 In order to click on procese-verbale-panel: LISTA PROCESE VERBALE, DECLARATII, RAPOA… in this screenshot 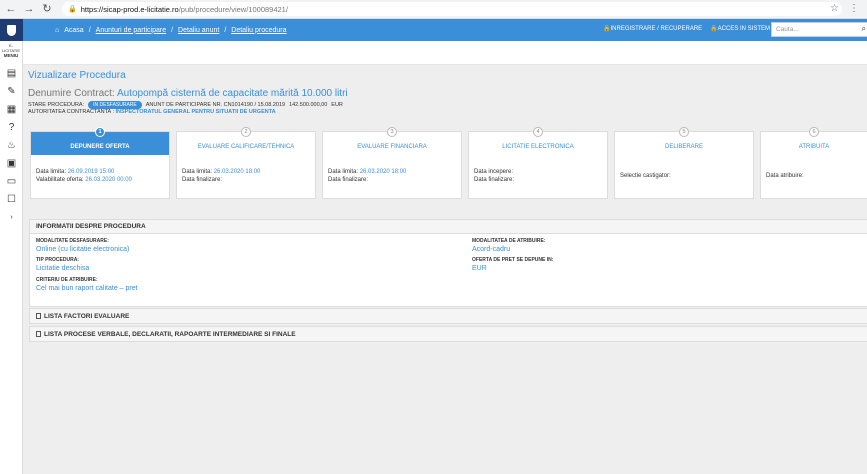, I will do `click(448, 334)`.